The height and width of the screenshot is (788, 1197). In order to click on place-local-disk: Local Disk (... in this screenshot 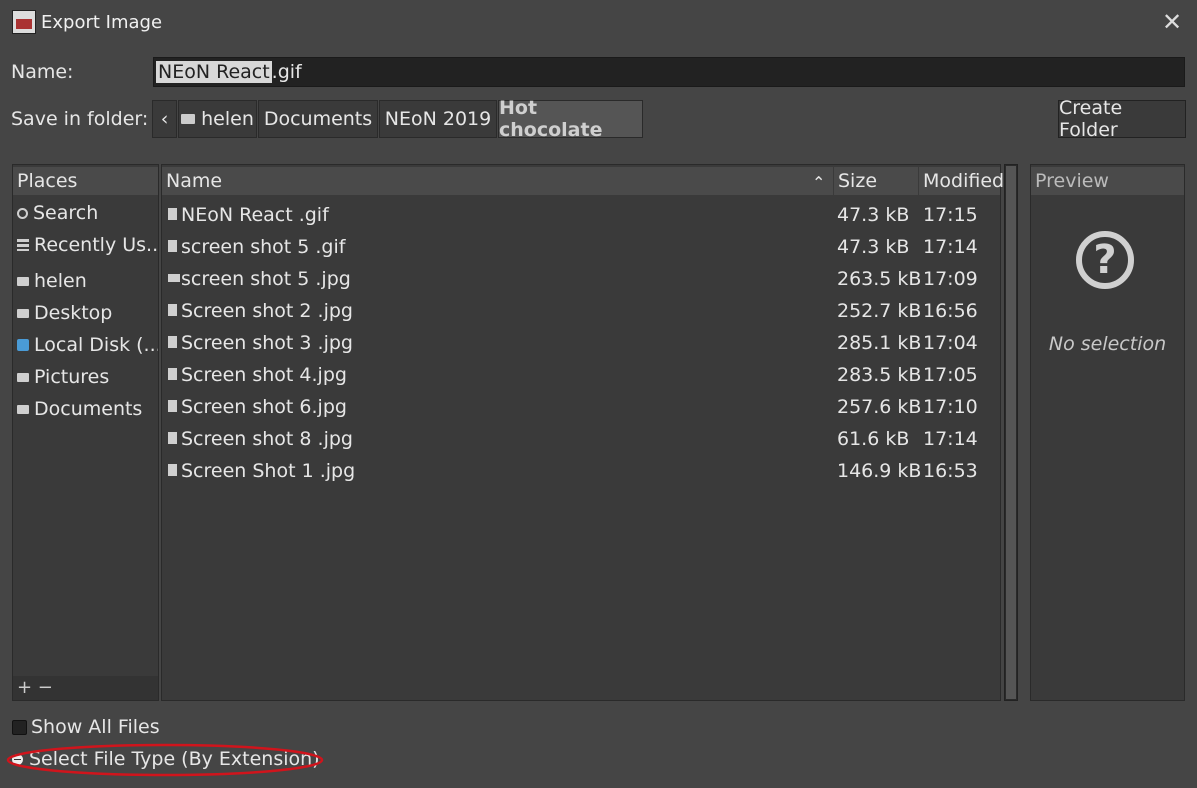, I will do `click(85, 345)`.